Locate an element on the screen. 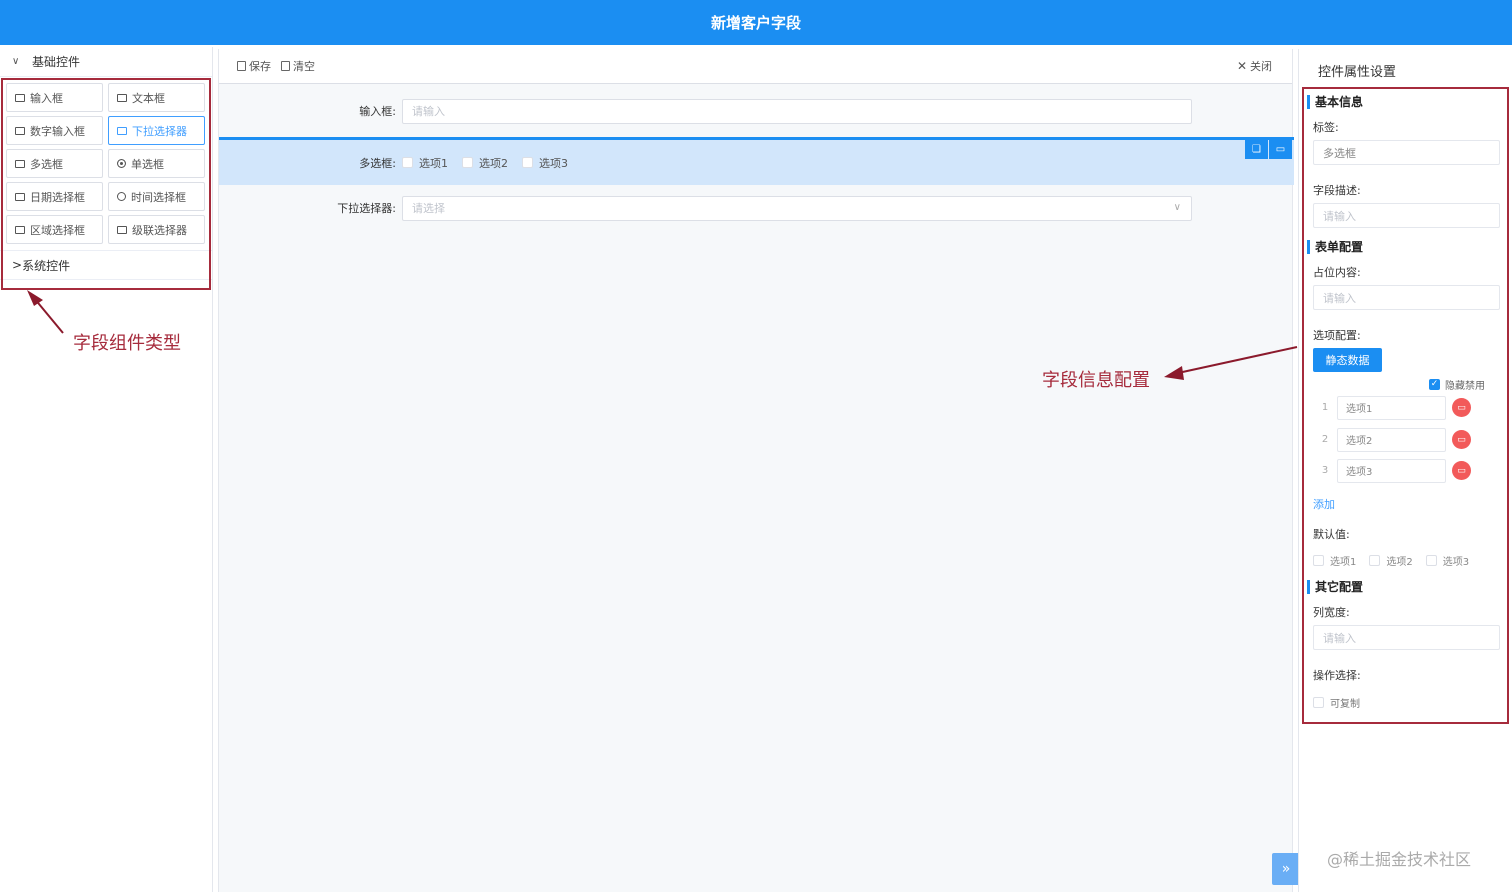  chevron-right-icon: > is located at coordinates (17, 265).